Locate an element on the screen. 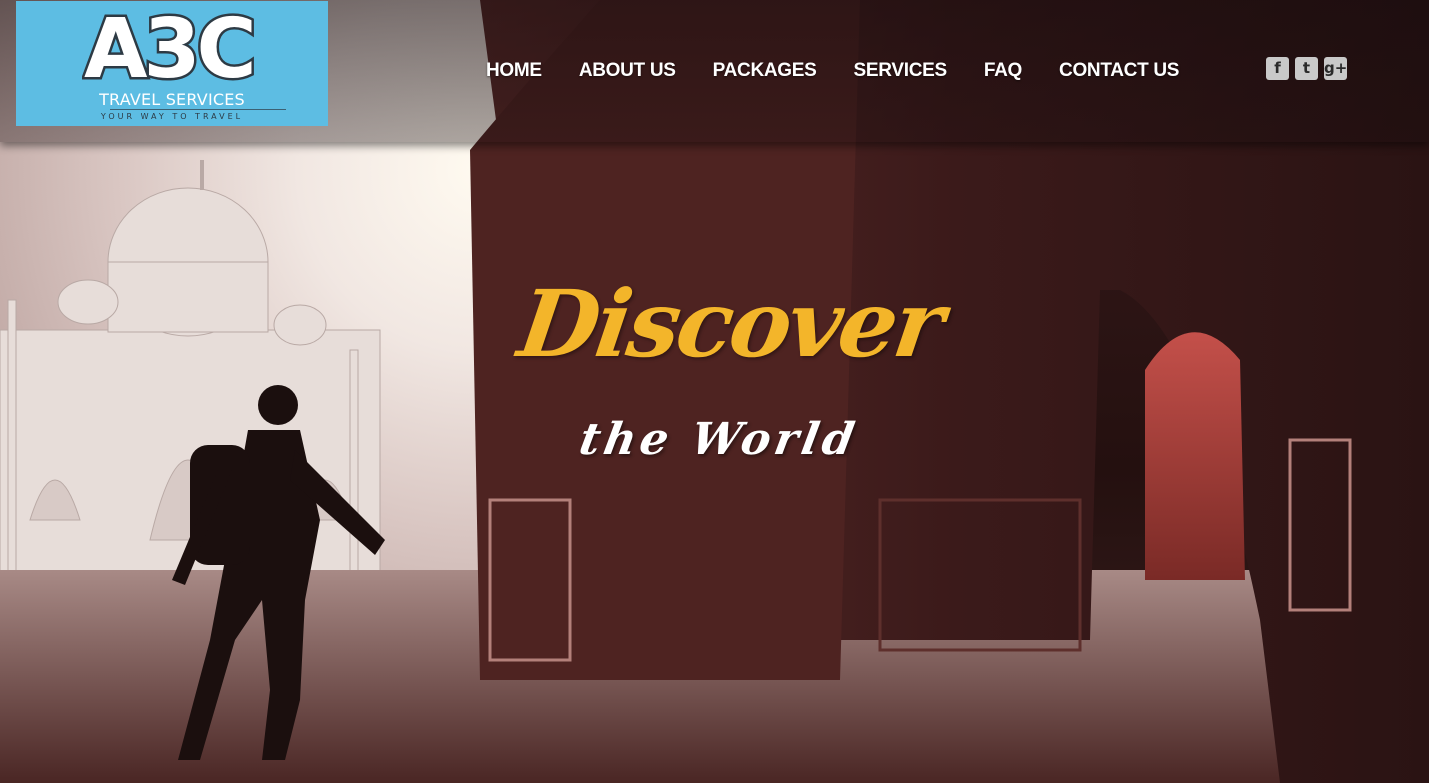 The height and width of the screenshot is (783, 1429). nav-contact-us: CONTACT US is located at coordinates (1119, 73).